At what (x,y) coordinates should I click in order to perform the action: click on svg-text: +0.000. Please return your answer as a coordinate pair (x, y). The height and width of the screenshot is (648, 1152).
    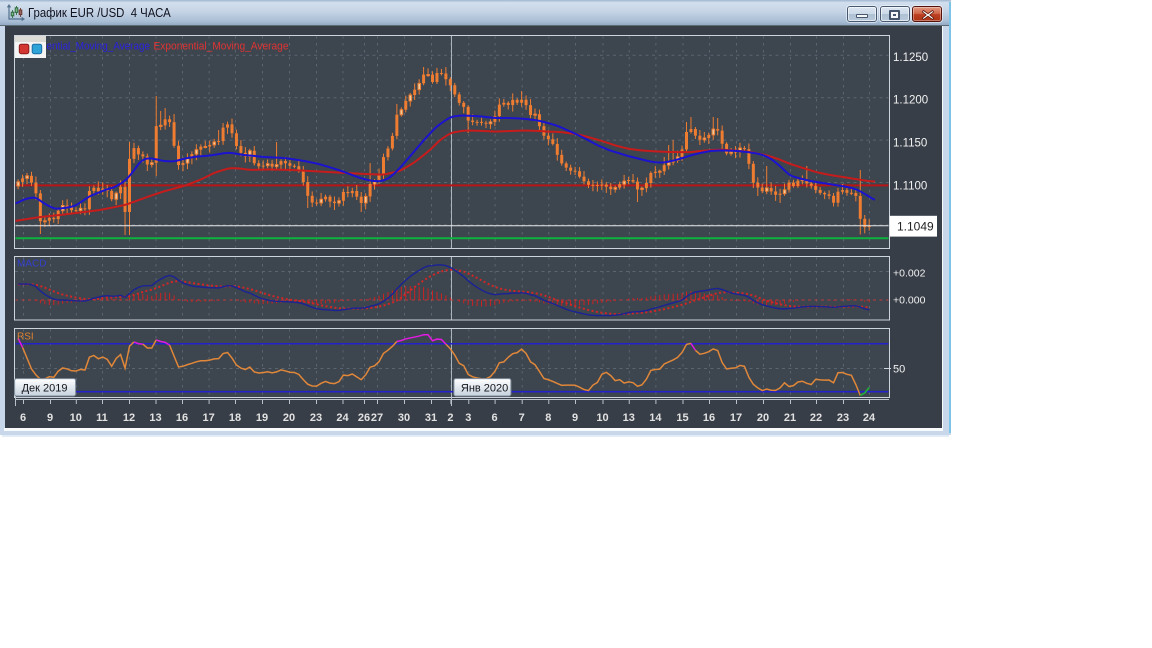
    Looking at the image, I should click on (909, 301).